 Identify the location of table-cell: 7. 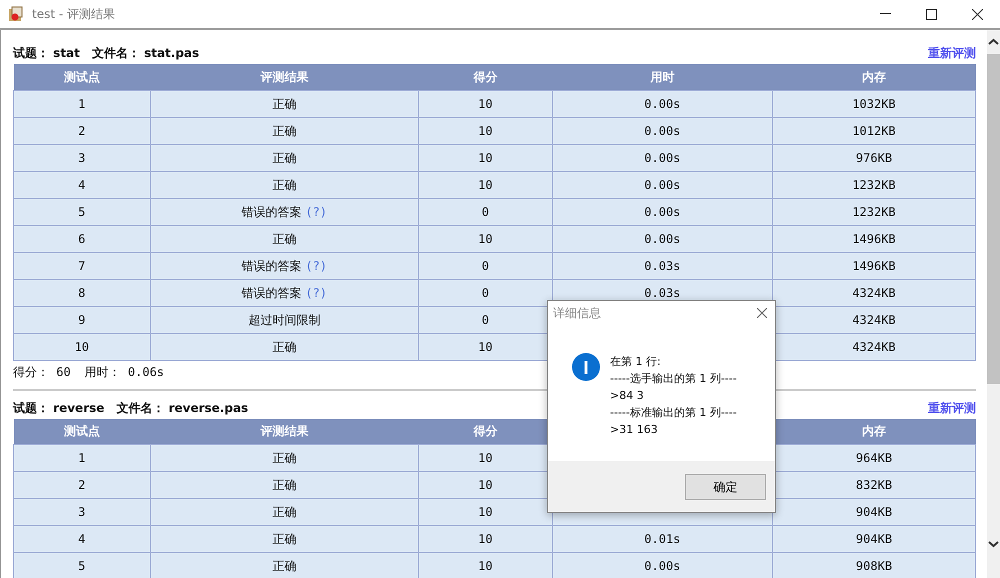
(82, 265).